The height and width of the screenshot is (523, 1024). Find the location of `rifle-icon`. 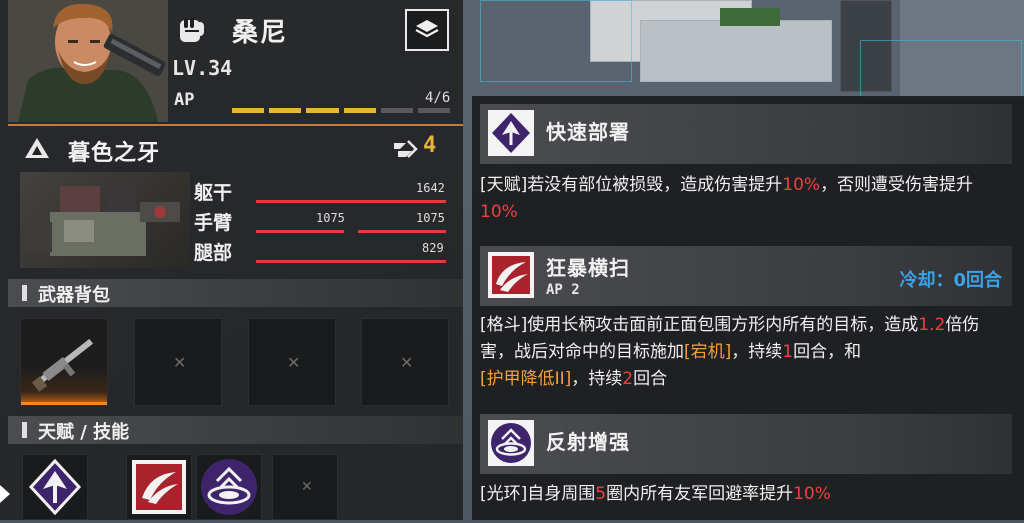

rifle-icon is located at coordinates (62, 365).